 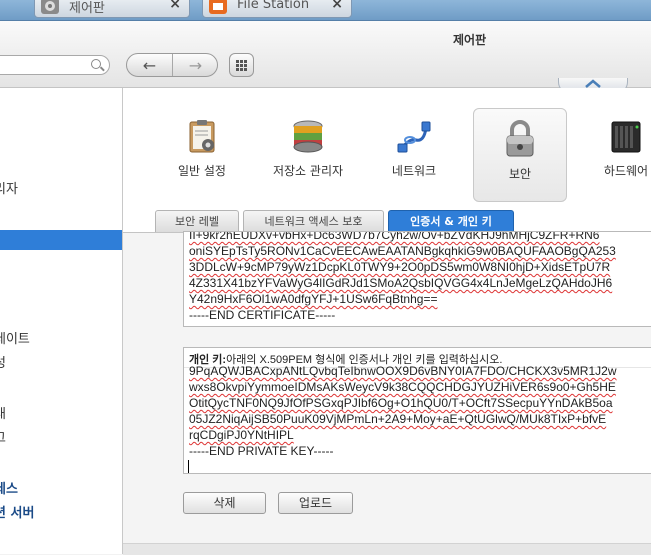 I want to click on category-security: 보안, so click(x=520, y=155).